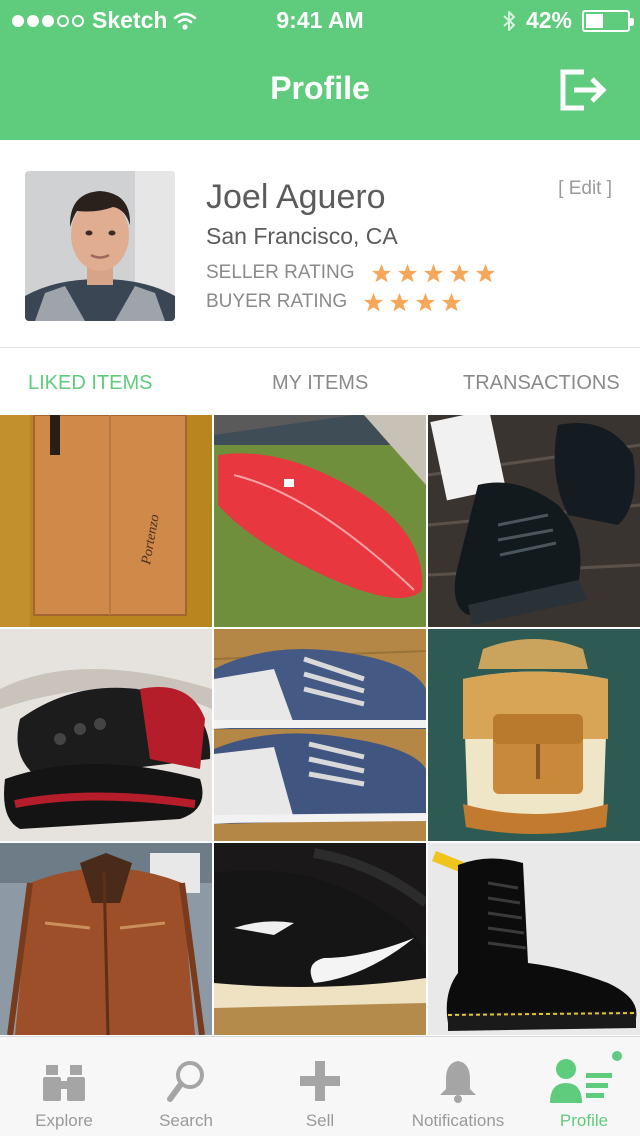 The width and height of the screenshot is (640, 1136). Describe the element at coordinates (608, 20) in the screenshot. I see `battery-icon` at that location.